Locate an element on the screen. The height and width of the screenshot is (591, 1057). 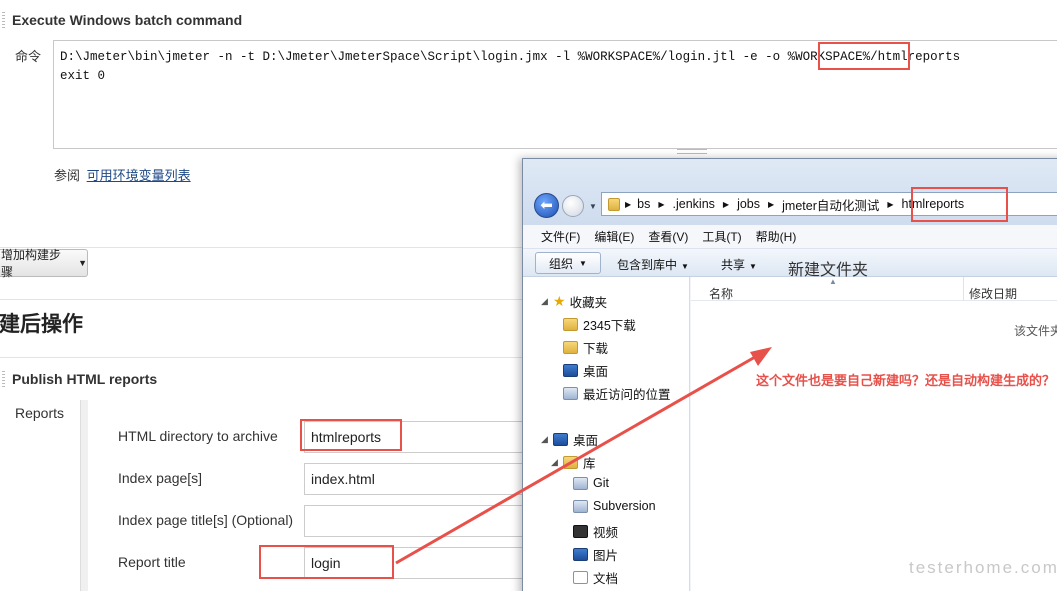
annotation-arrow is located at coordinates (583, 456).